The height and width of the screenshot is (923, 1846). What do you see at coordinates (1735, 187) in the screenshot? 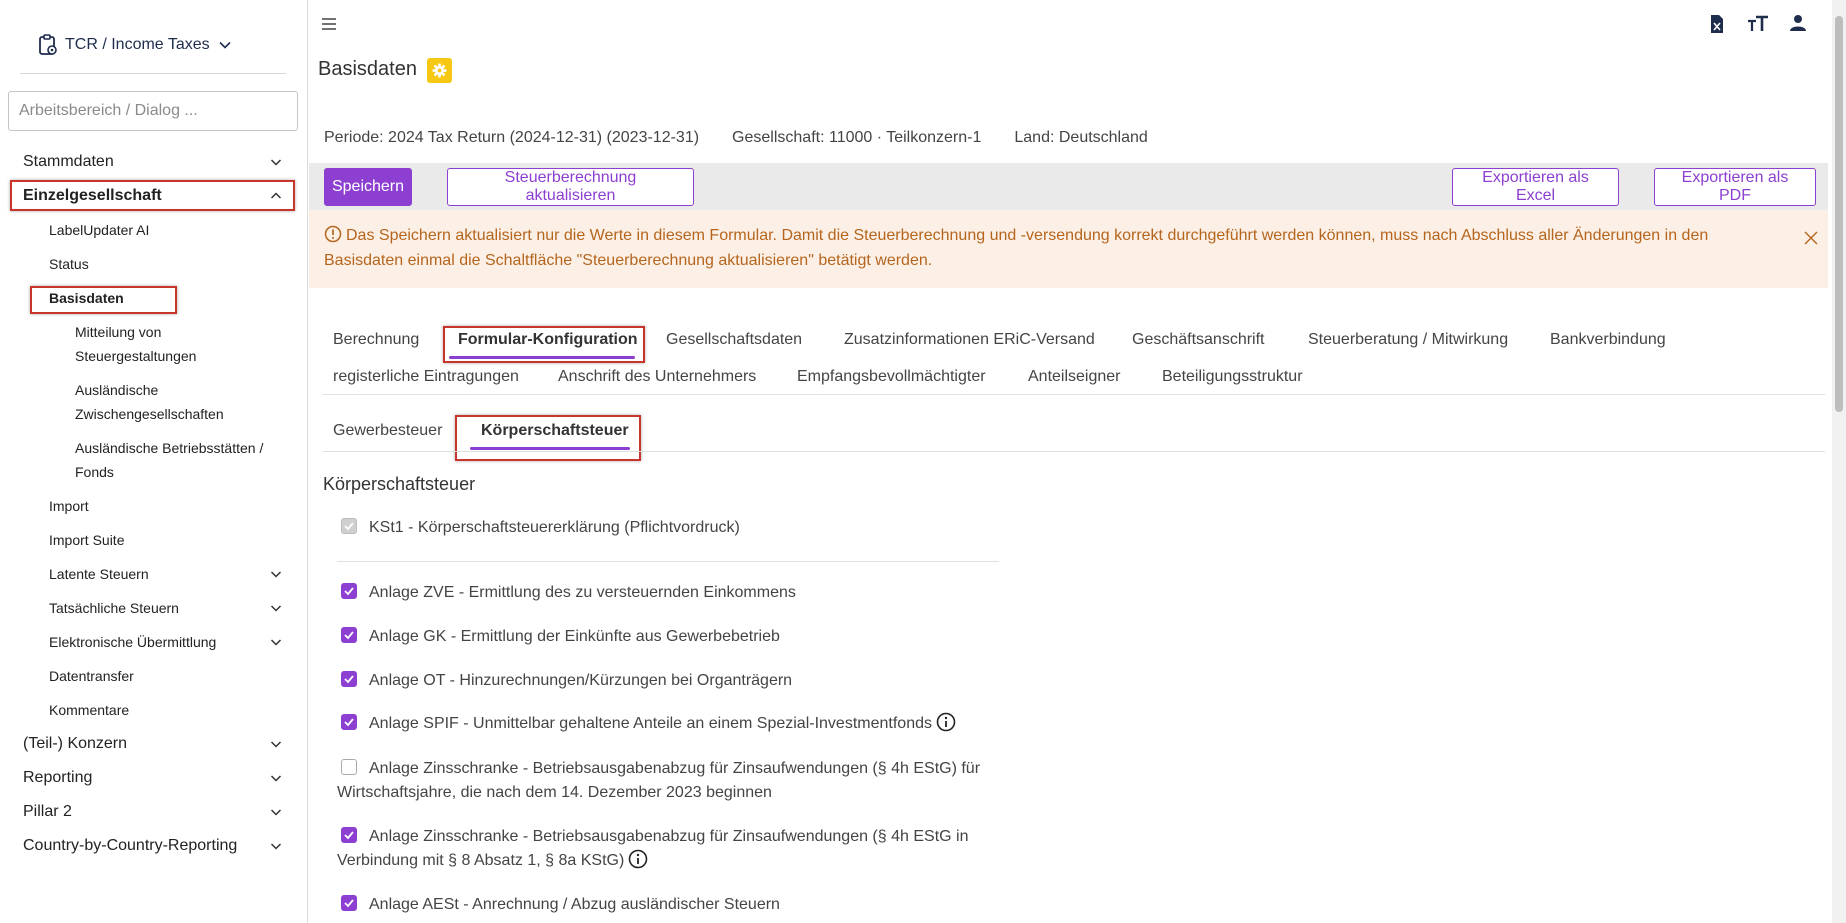
I see `export-pdf-button: Exportieren als PDF` at bounding box center [1735, 187].